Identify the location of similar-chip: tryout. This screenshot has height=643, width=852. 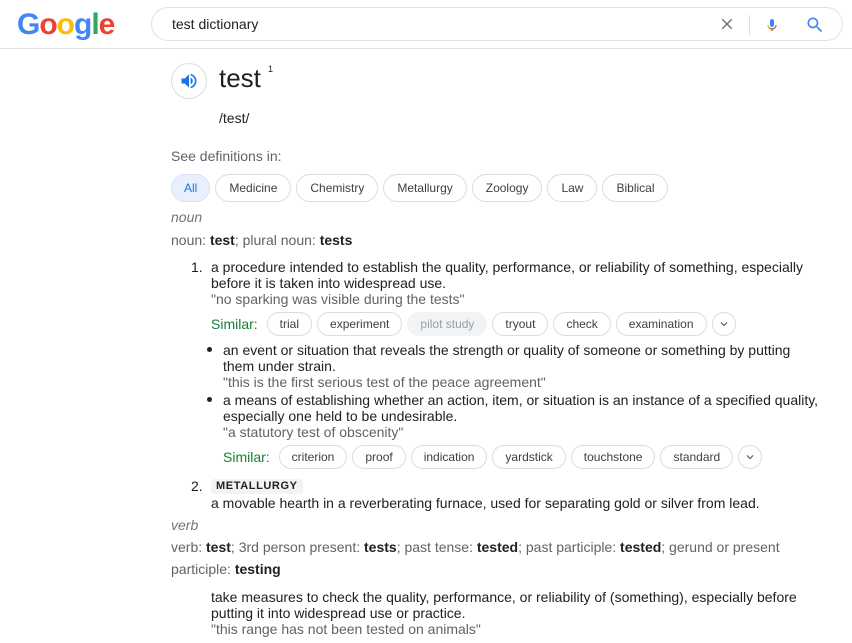
(520, 324).